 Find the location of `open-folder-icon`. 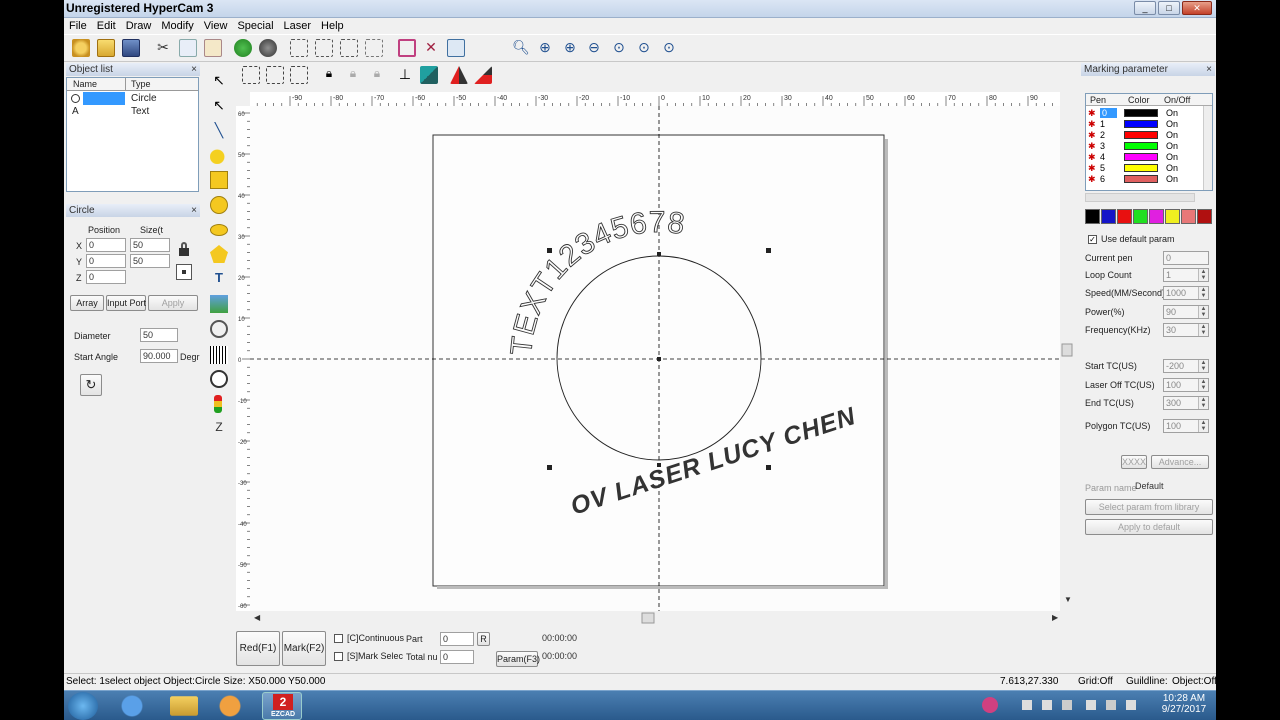

open-folder-icon is located at coordinates (106, 48).